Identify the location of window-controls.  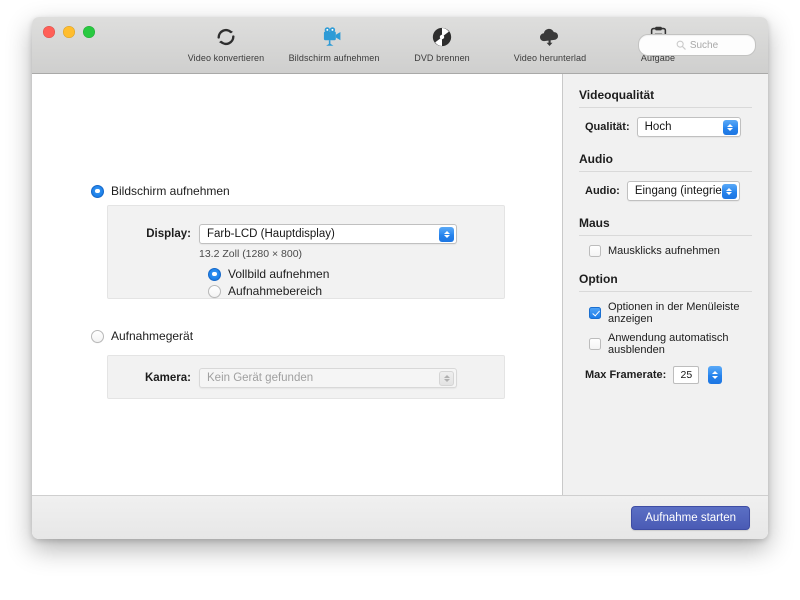
(69, 32).